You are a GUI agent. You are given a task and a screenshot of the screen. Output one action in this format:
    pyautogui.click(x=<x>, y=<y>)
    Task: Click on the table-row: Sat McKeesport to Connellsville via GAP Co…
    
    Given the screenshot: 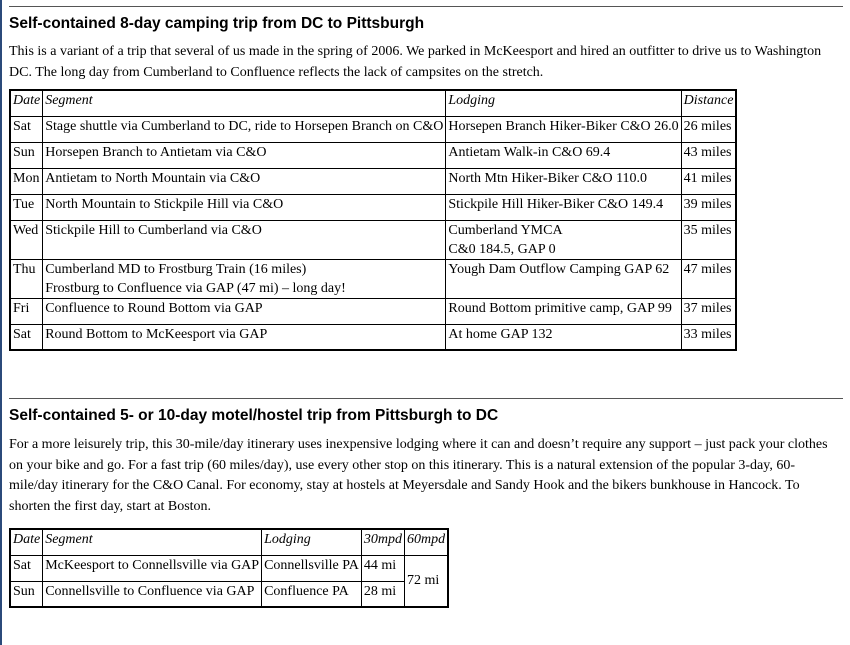 What is the action you would take?
    pyautogui.click(x=229, y=581)
    